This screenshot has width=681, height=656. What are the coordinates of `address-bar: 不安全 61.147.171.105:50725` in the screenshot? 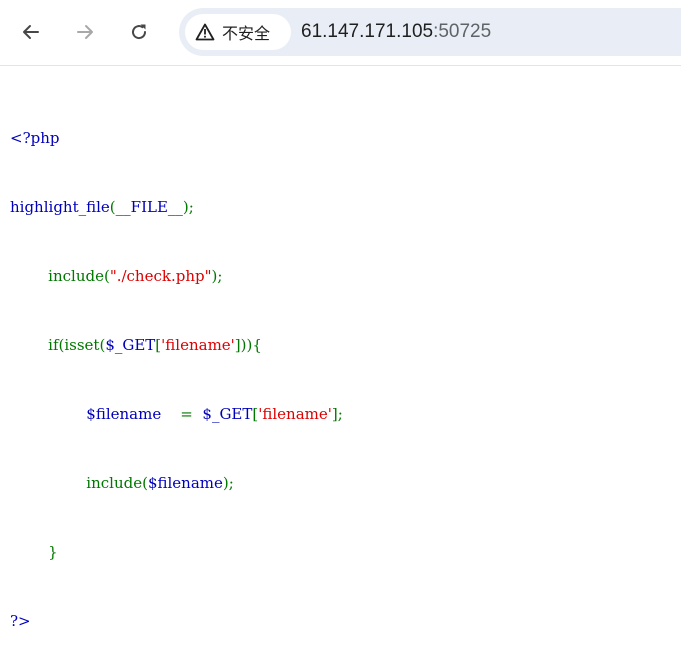 It's located at (430, 32).